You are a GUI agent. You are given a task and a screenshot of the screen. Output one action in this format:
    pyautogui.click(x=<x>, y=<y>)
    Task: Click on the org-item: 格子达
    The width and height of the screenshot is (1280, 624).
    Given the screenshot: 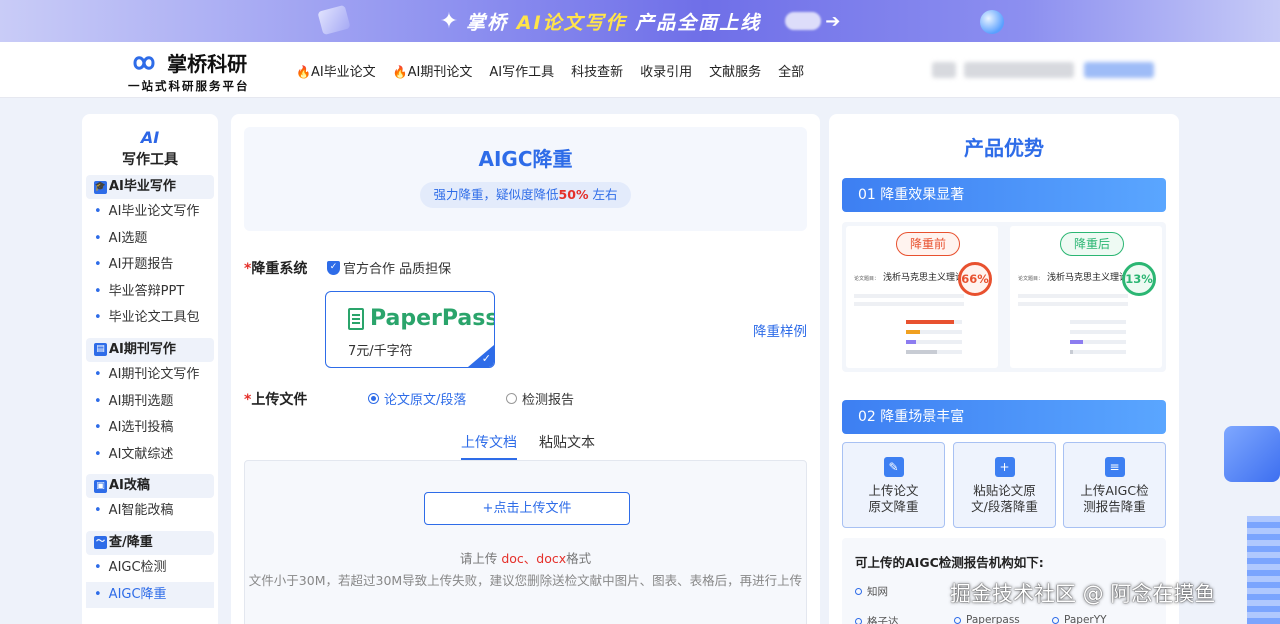 What is the action you would take?
    pyautogui.click(x=877, y=619)
    